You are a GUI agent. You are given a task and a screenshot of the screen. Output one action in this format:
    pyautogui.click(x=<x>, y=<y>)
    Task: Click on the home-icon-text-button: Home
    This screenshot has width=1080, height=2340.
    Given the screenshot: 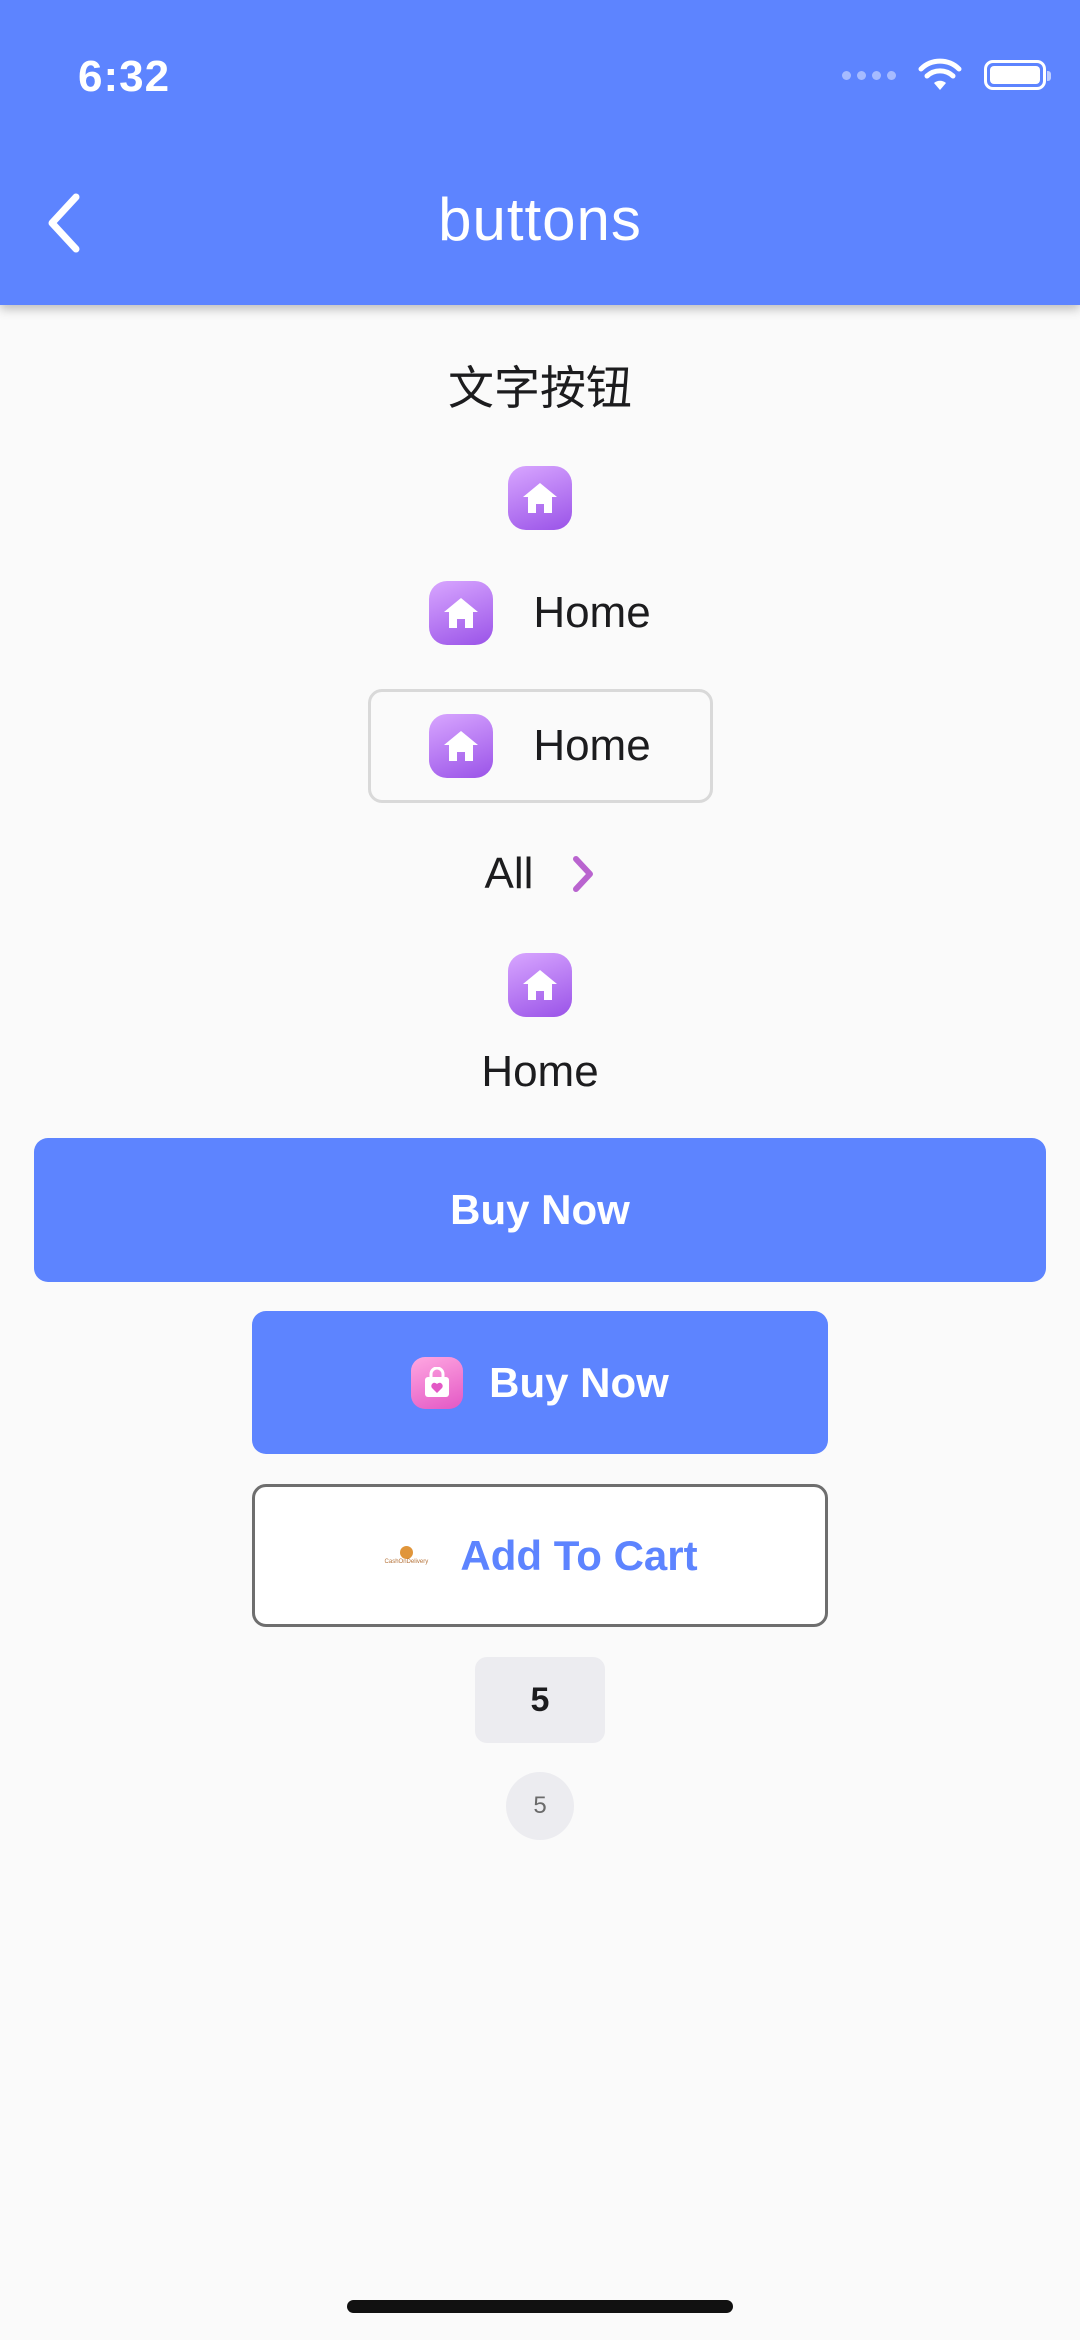 What is the action you would take?
    pyautogui.click(x=540, y=613)
    